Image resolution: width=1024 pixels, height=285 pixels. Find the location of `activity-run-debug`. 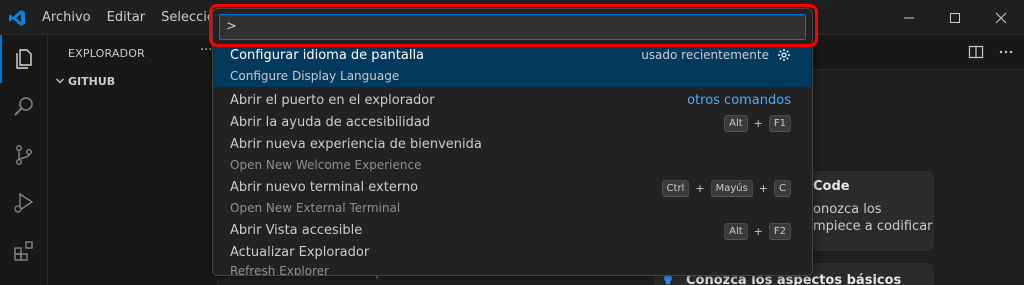

activity-run-debug is located at coordinates (24, 203).